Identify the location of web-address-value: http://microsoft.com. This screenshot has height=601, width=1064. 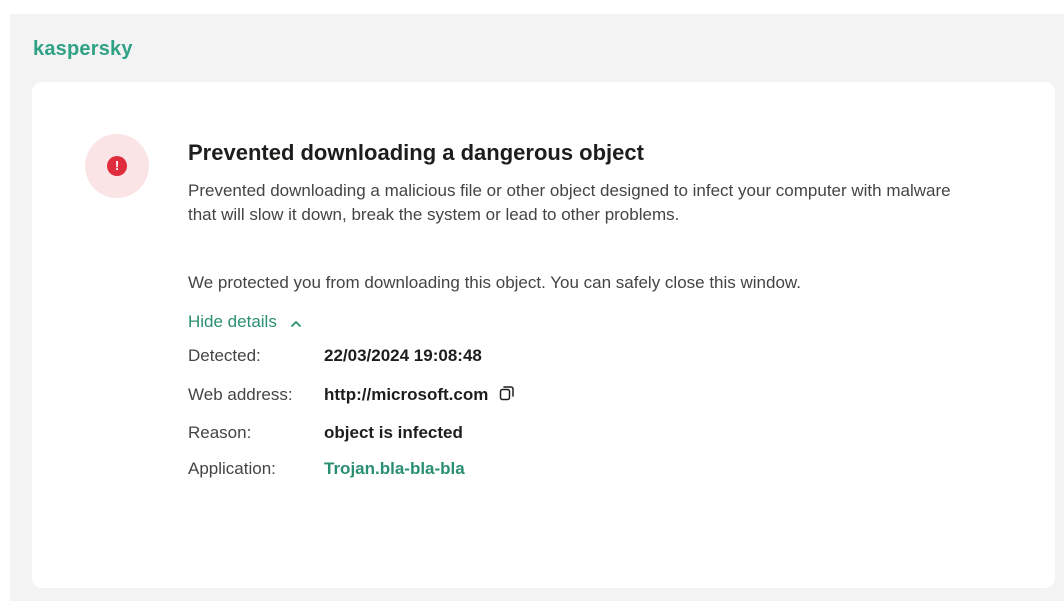
(406, 394).